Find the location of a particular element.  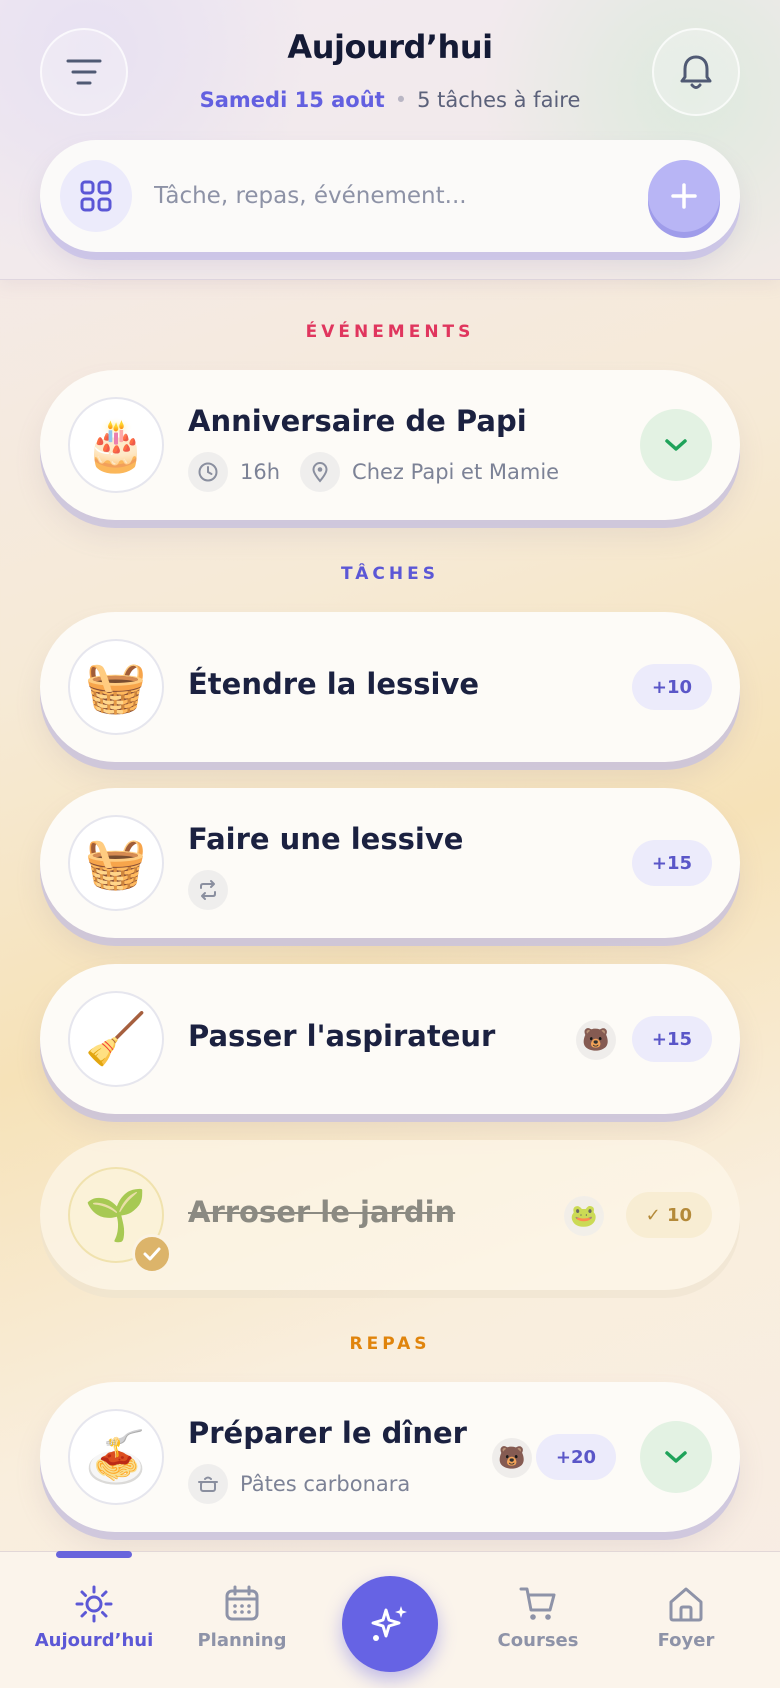

bell-icon is located at coordinates (696, 72).